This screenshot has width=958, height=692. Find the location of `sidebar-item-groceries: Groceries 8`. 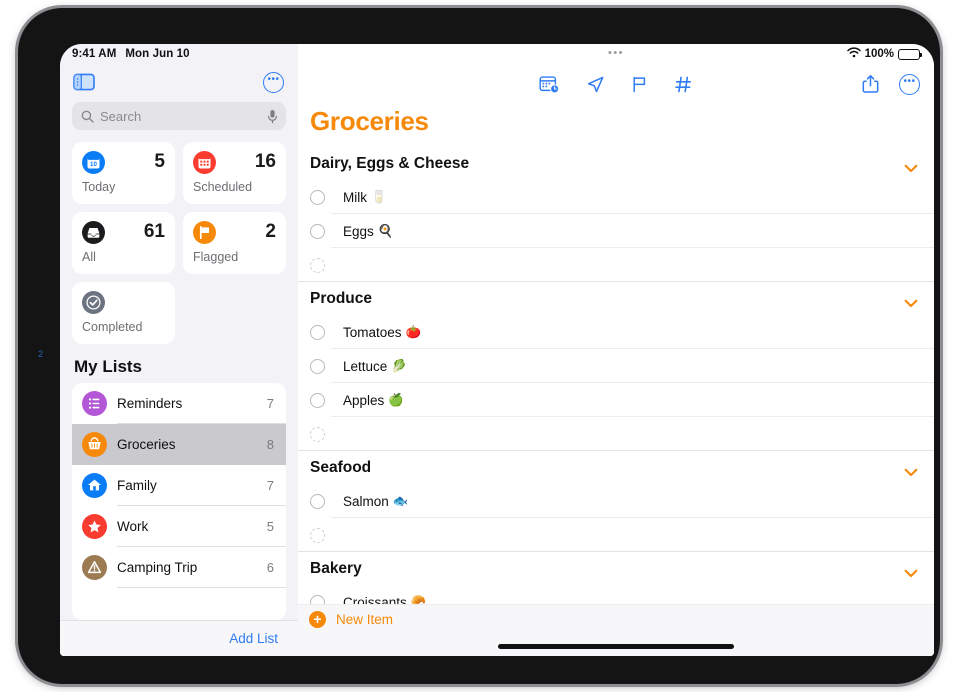

sidebar-item-groceries: Groceries 8 is located at coordinates (179, 444).